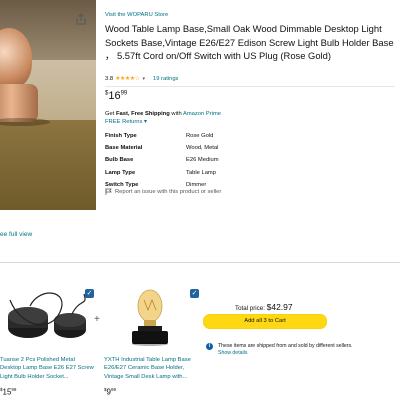  I want to click on total-label: Total price:, so click(251, 308).